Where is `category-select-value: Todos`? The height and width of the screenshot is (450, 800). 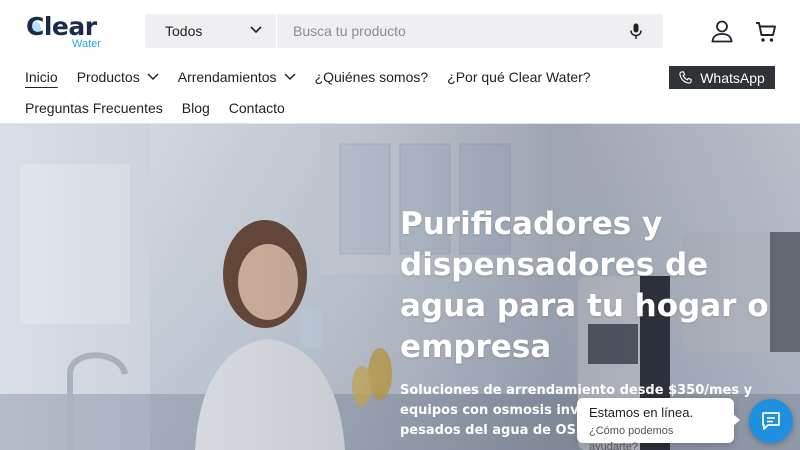 category-select-value: Todos is located at coordinates (184, 31).